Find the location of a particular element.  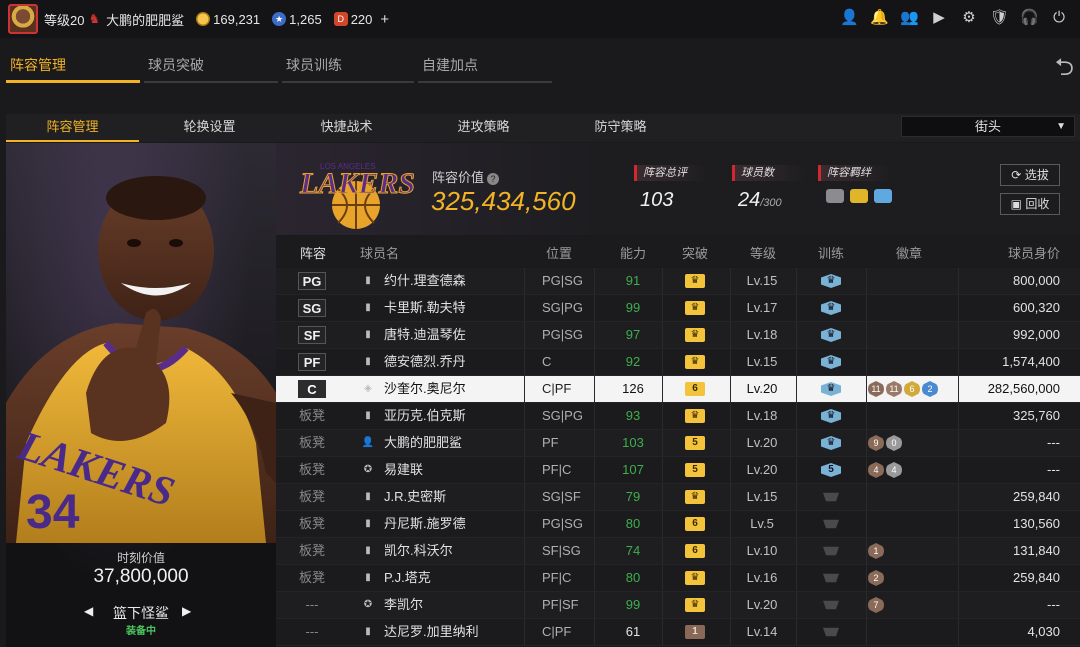

player-name: 唐特.迪温琴佐 is located at coordinates (425, 335).